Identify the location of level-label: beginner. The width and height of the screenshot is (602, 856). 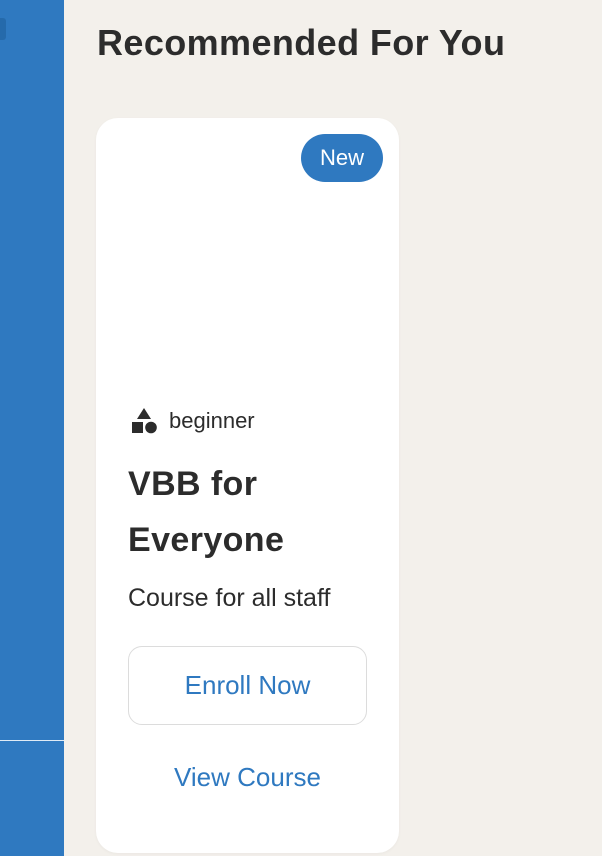
(212, 420).